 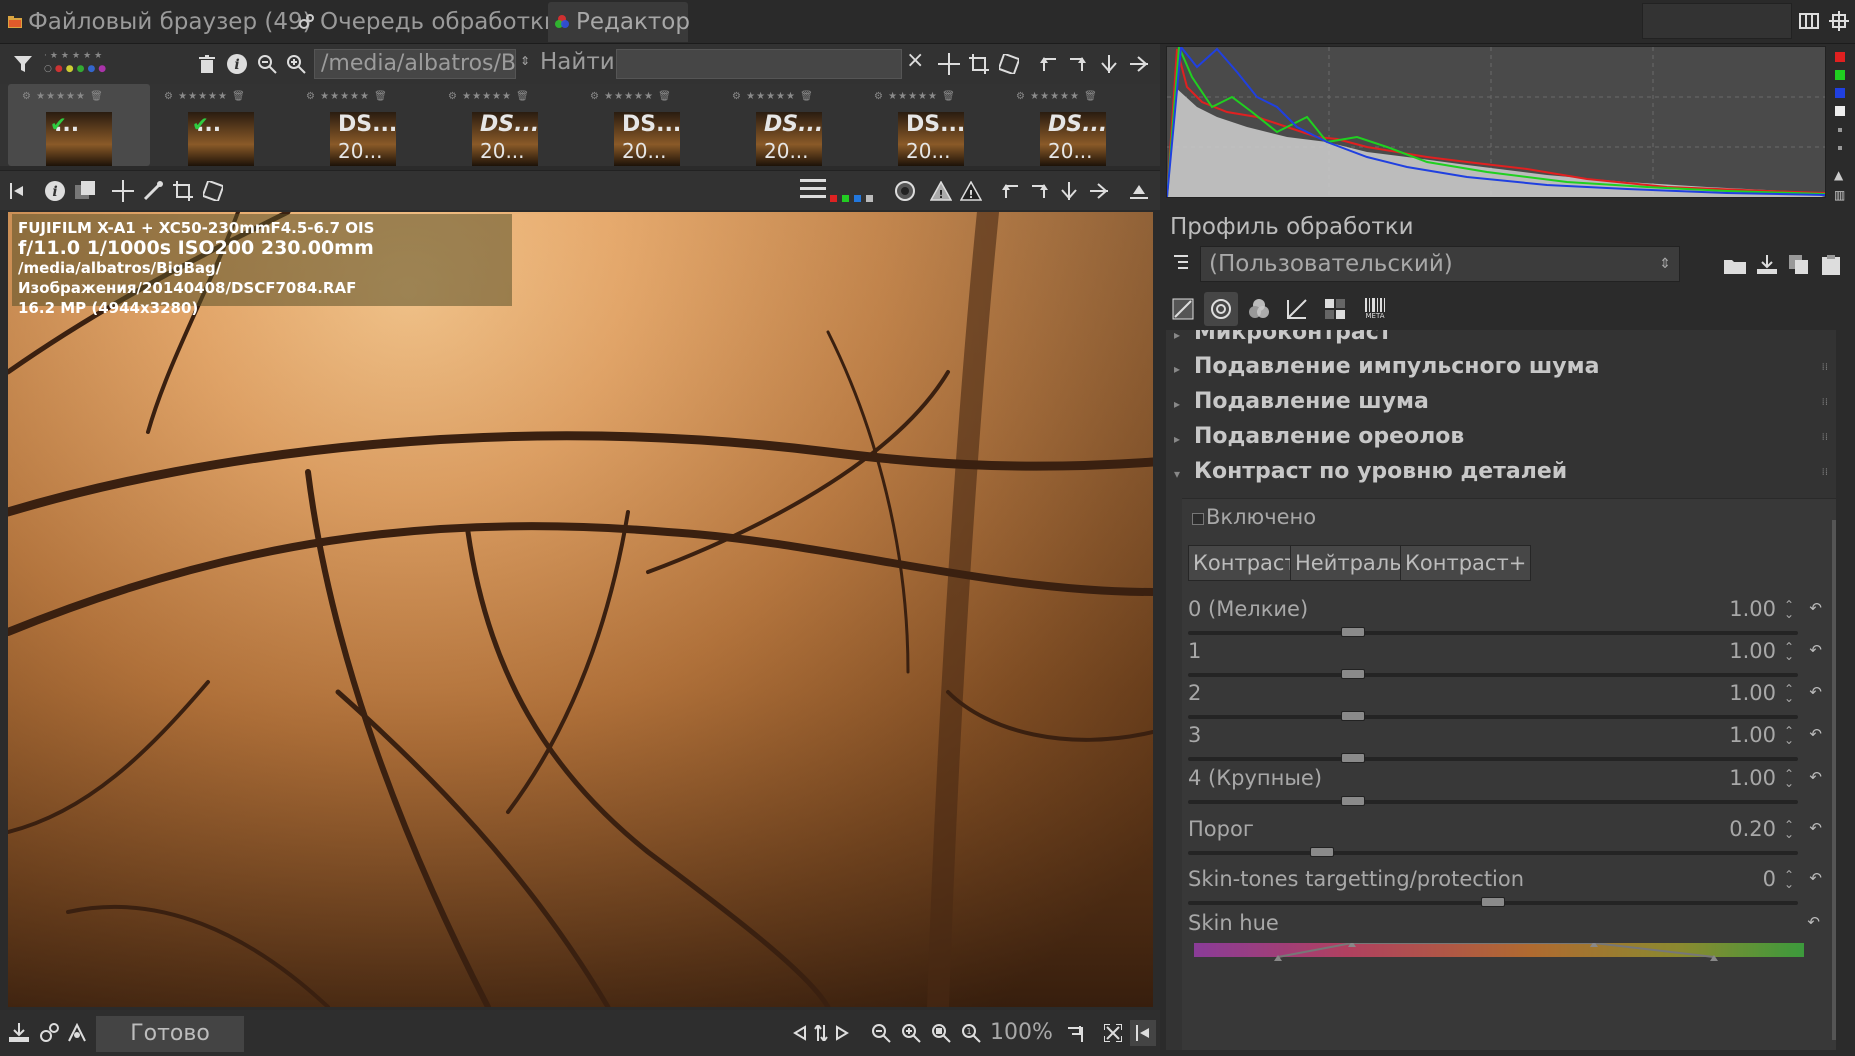 I want to click on focus-mask-icon, so click(x=905, y=191).